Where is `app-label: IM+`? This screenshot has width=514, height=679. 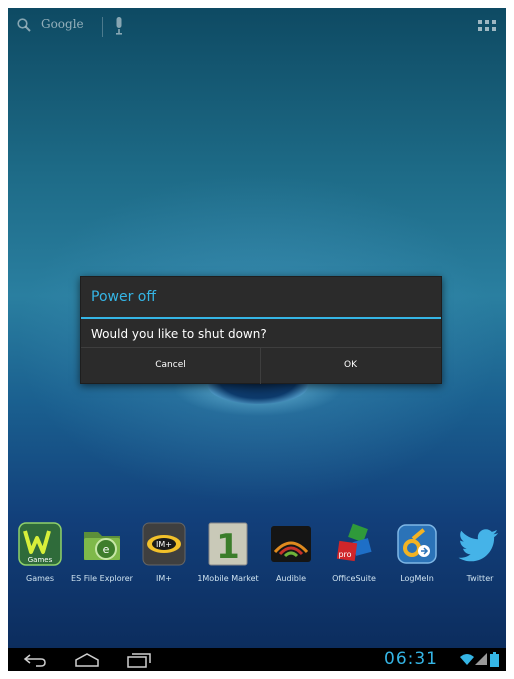 app-label: IM+ is located at coordinates (164, 578).